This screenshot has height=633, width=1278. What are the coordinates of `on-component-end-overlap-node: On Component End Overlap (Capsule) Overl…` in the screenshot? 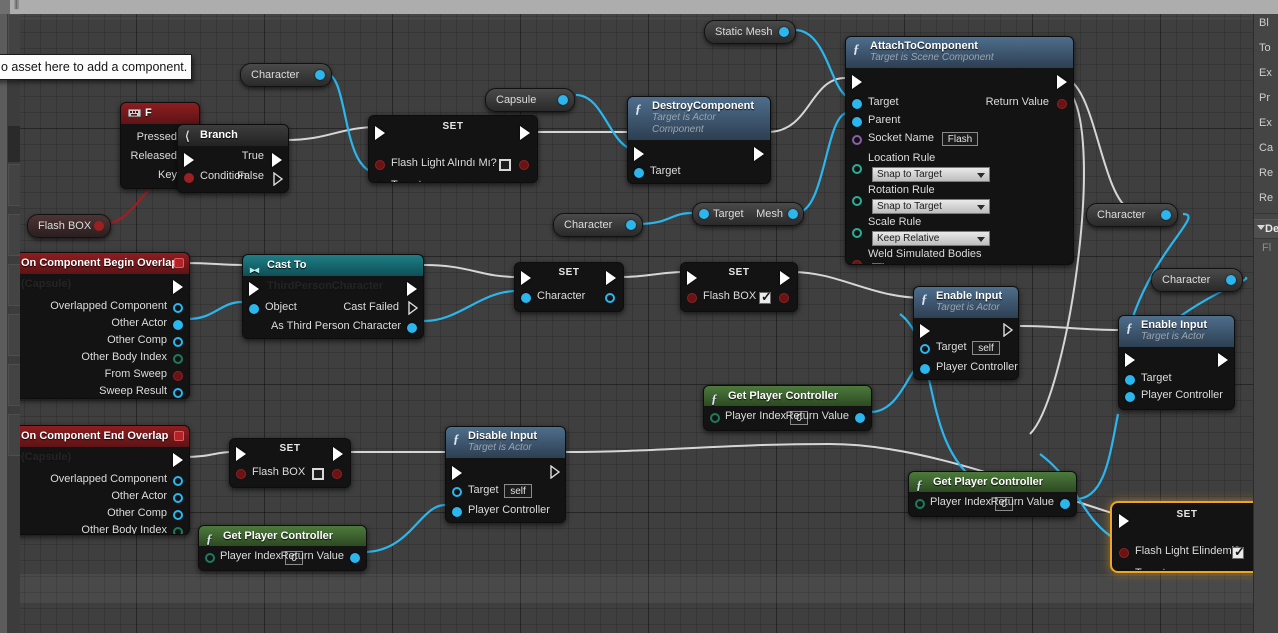 It's located at (105, 480).